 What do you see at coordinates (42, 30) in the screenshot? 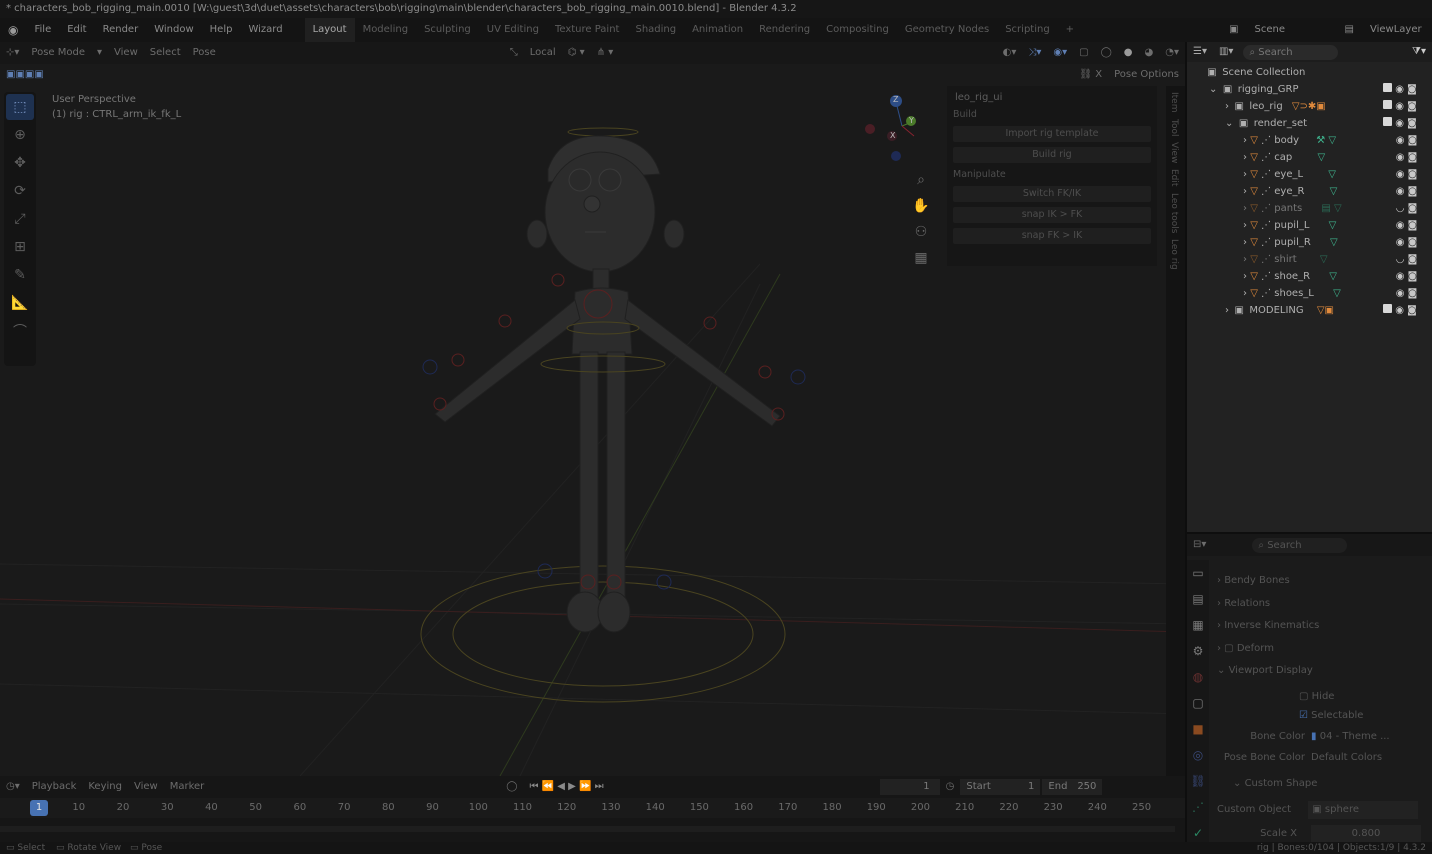
I see `menu-file: File` at bounding box center [42, 30].